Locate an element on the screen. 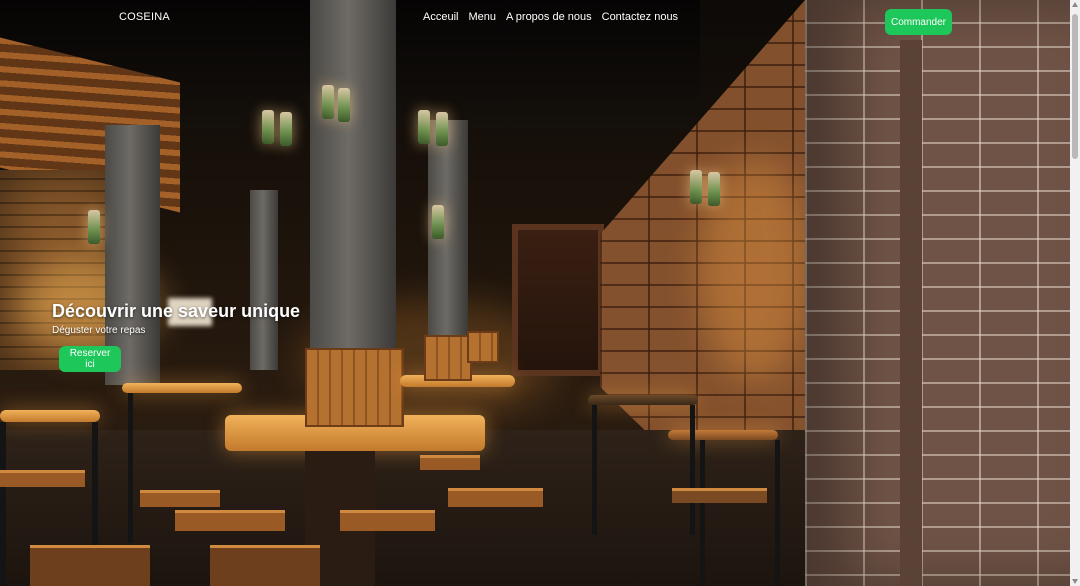 This screenshot has width=1080, height=586. back-door is located at coordinates (558, 300).